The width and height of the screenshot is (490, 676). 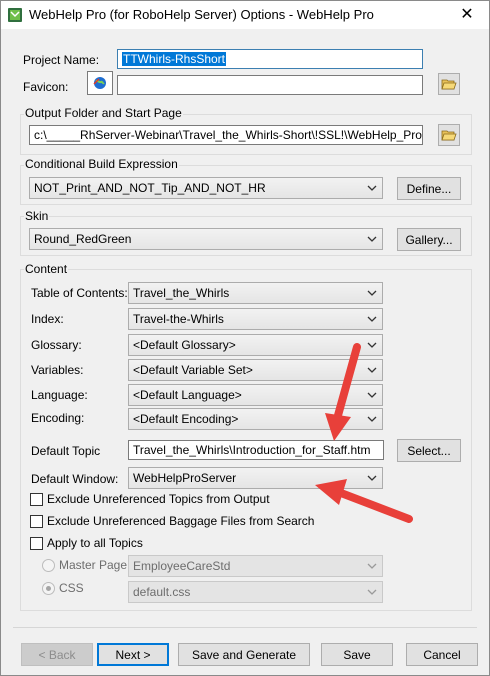 What do you see at coordinates (343, 392) in the screenshot?
I see `annotation-arrow-default-topic` at bounding box center [343, 392].